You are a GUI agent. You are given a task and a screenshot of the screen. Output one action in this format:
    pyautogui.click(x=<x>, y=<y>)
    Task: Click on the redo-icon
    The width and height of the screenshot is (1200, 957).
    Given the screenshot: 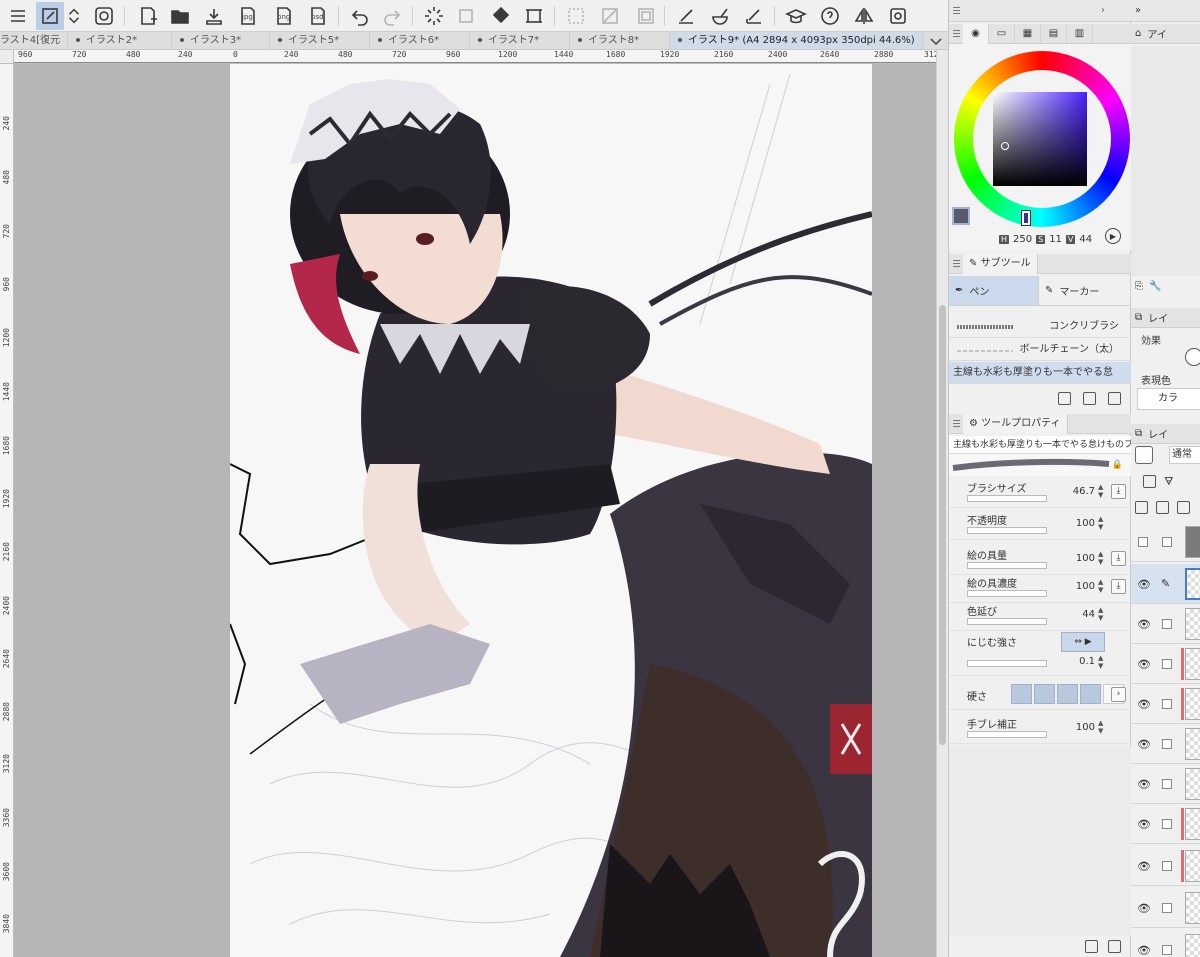 What is the action you would take?
    pyautogui.click(x=392, y=16)
    